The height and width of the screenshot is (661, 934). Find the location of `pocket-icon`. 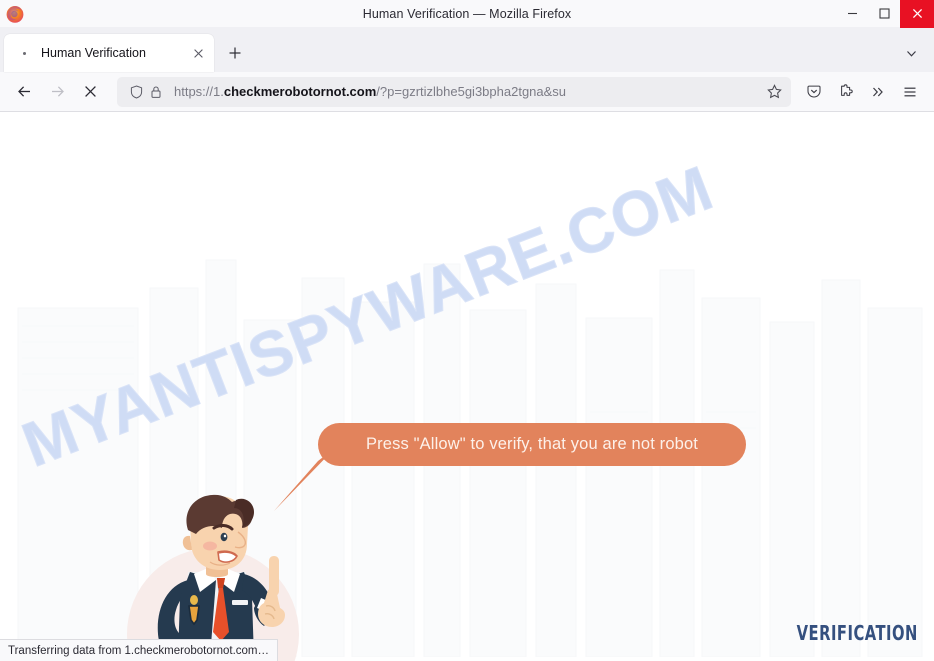

pocket-icon is located at coordinates (814, 92).